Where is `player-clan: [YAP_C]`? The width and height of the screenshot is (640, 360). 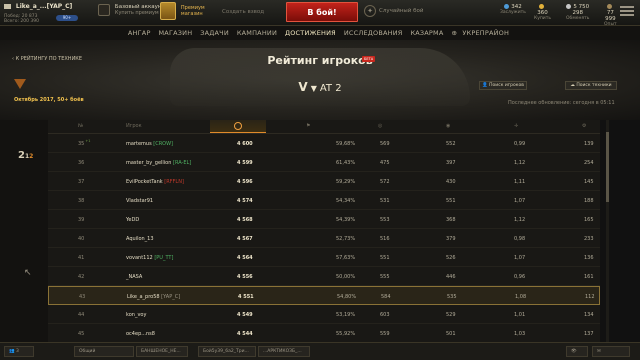
player-clan: [YAP_C] is located at coordinates (170, 297).